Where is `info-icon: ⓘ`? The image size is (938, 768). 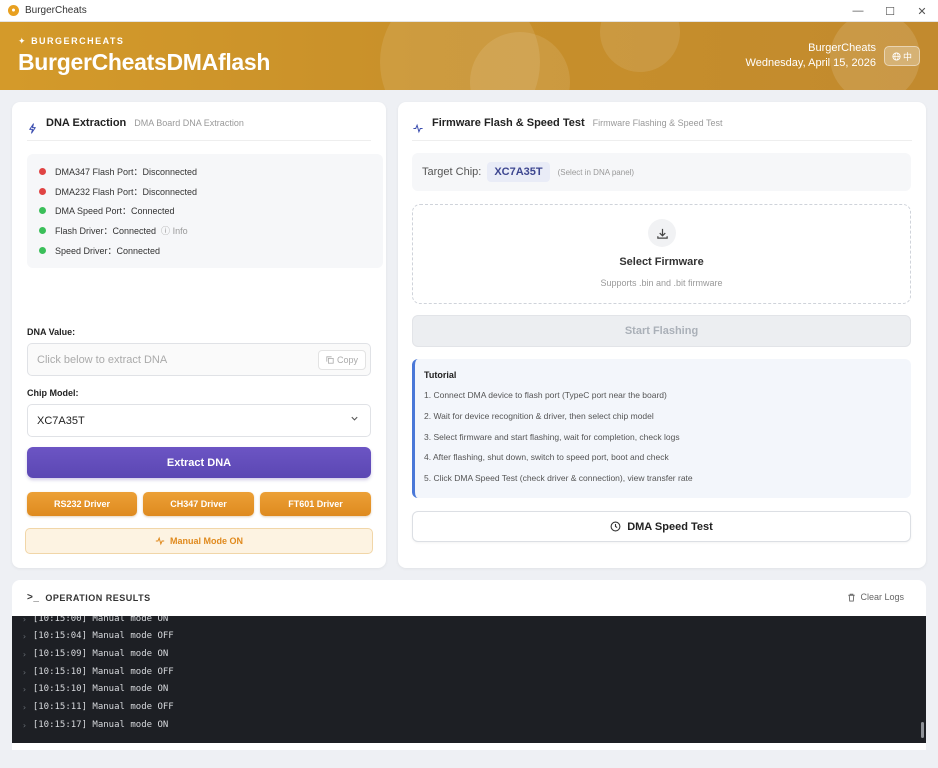 info-icon: ⓘ is located at coordinates (166, 231).